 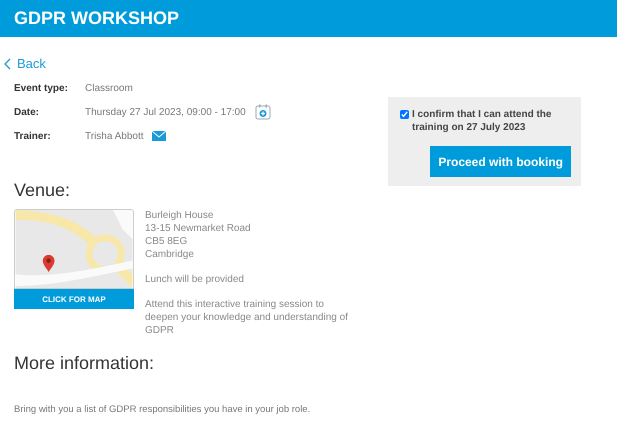 What do you see at coordinates (179, 215) in the screenshot?
I see `address-line: Burleigh House` at bounding box center [179, 215].